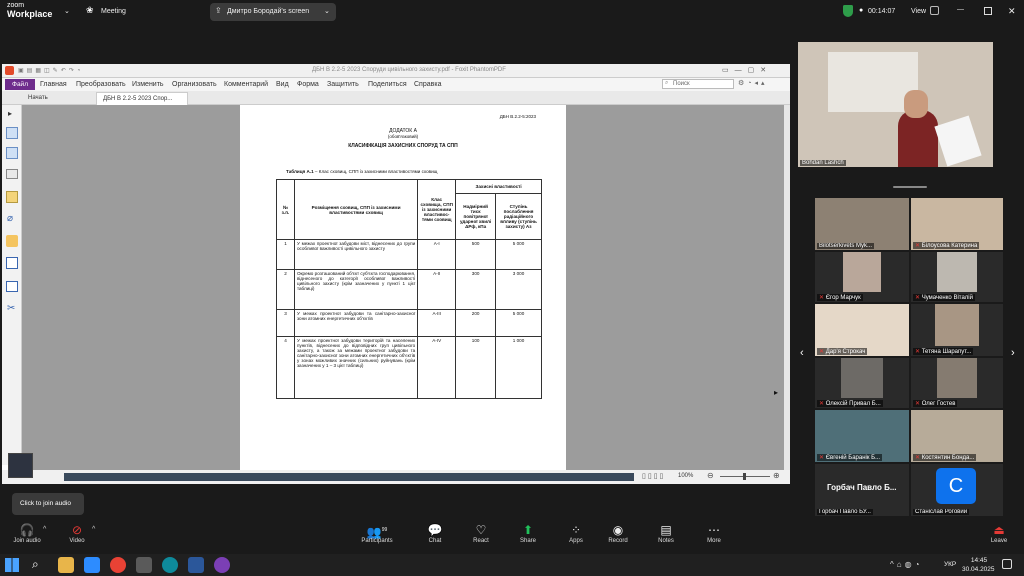  I want to click on share-button: ⬆ Share, so click(528, 533).